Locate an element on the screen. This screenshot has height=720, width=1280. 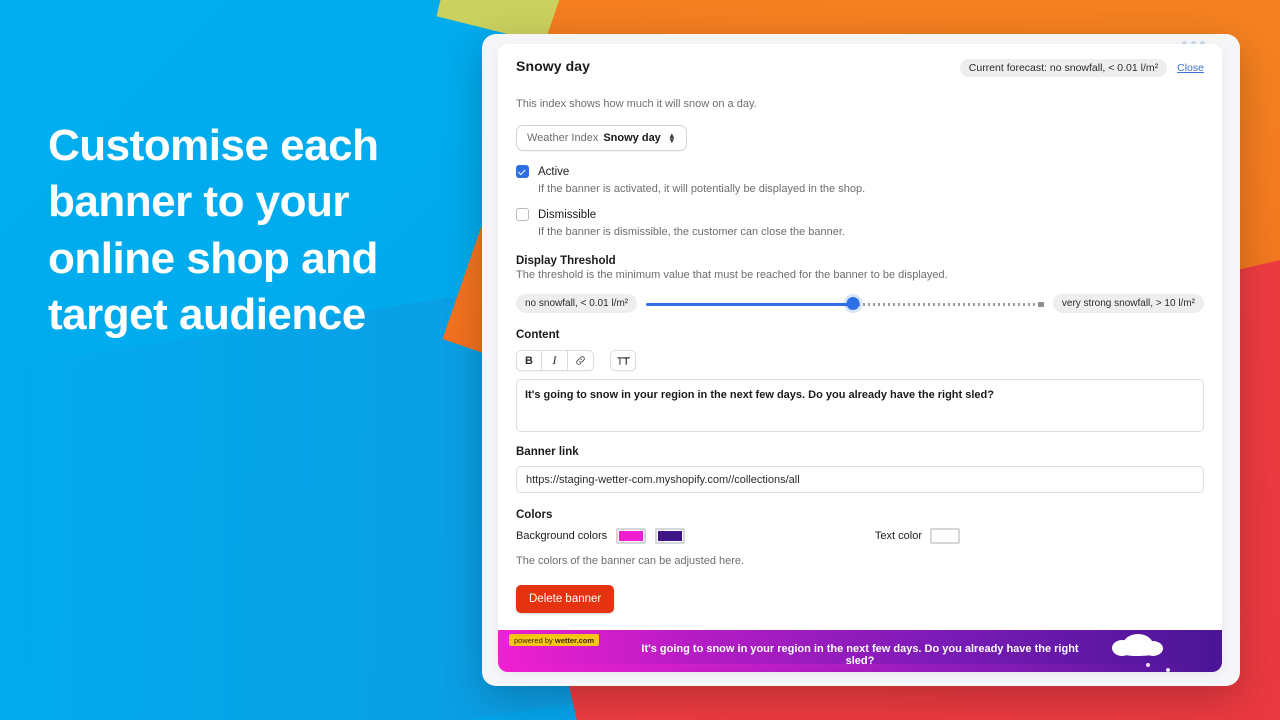
threshold-max-label: very strong snowfall, > 10 l/m² is located at coordinates (1128, 303).